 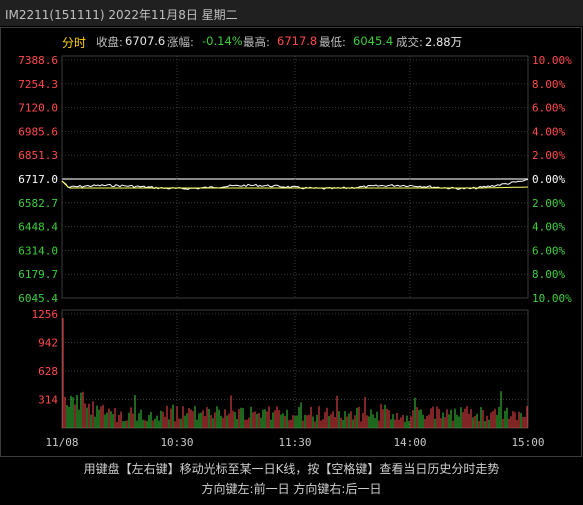 I want to click on price-tick-label: 6985.6, so click(x=38, y=131).